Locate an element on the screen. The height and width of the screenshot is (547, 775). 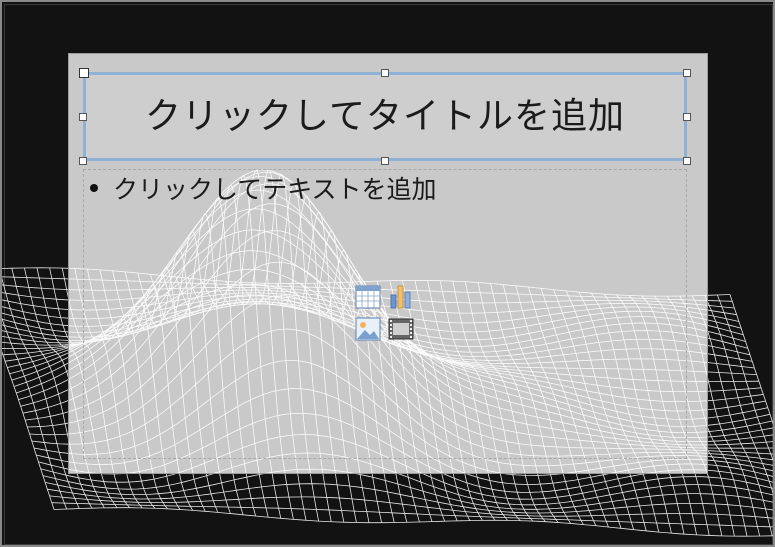
resize-handle-top is located at coordinates (385, 73).